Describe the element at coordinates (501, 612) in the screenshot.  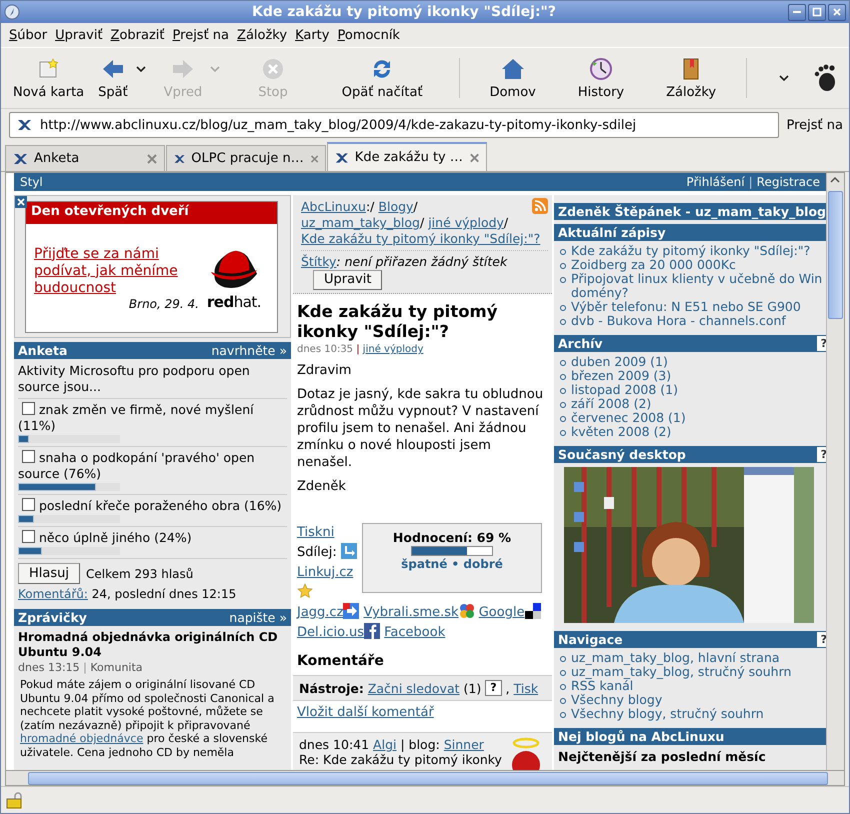
I see `share-link: Google` at that location.